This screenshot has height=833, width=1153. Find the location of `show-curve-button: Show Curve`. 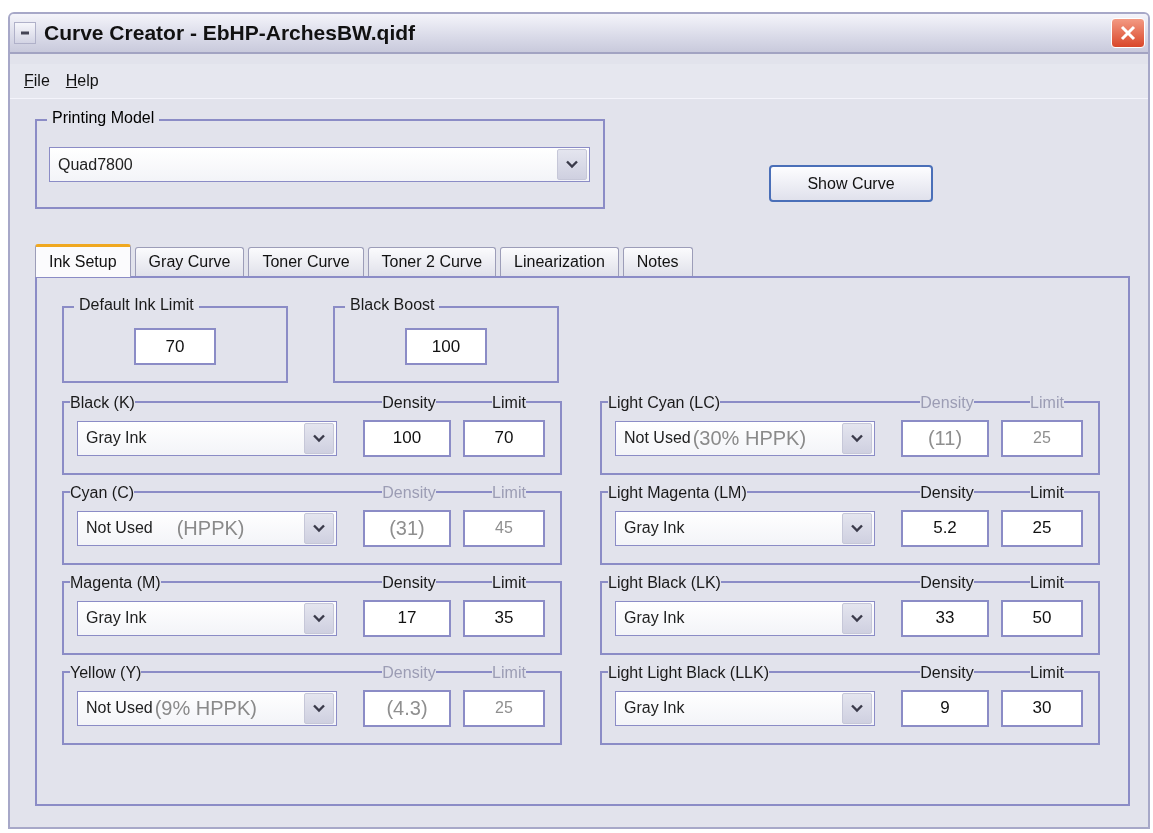

show-curve-button: Show Curve is located at coordinates (851, 183).